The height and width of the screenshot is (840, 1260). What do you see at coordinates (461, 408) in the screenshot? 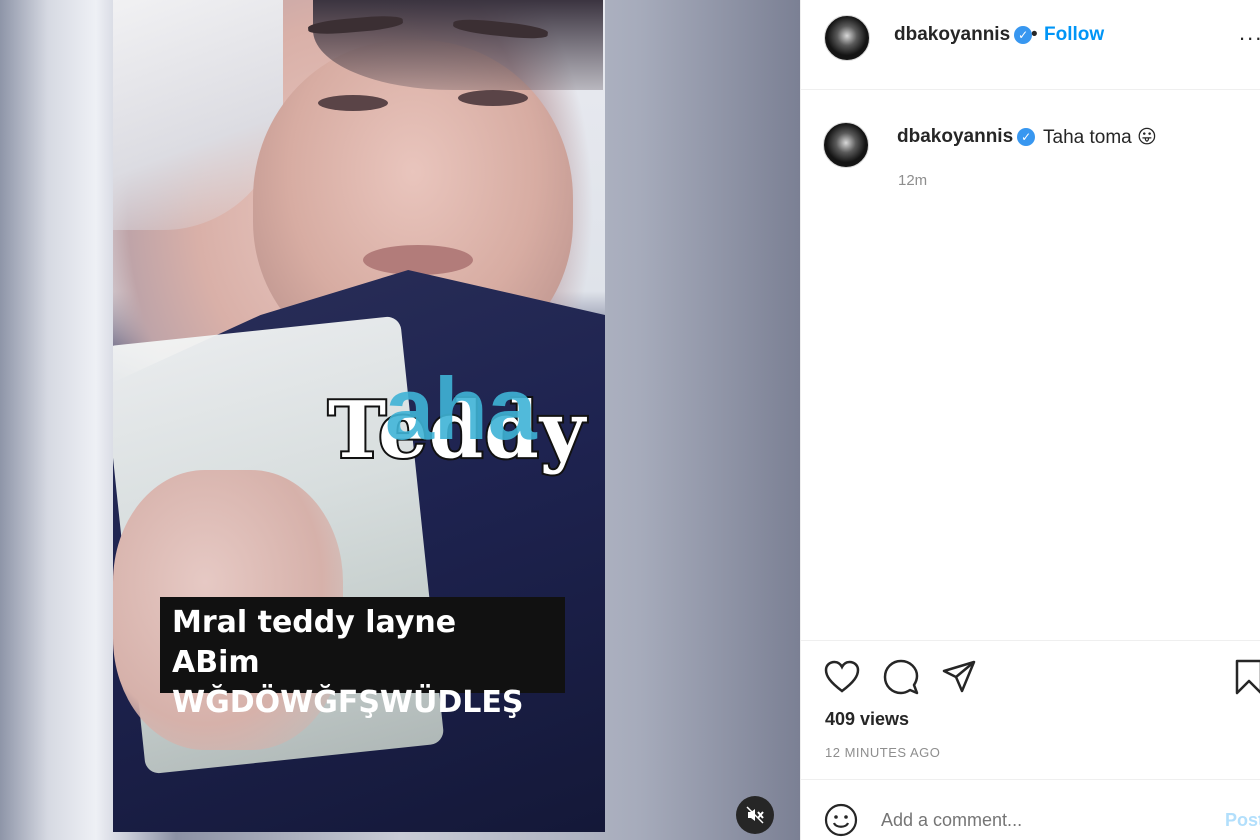
I see `video-overlay-word-secondary: aha` at bounding box center [461, 408].